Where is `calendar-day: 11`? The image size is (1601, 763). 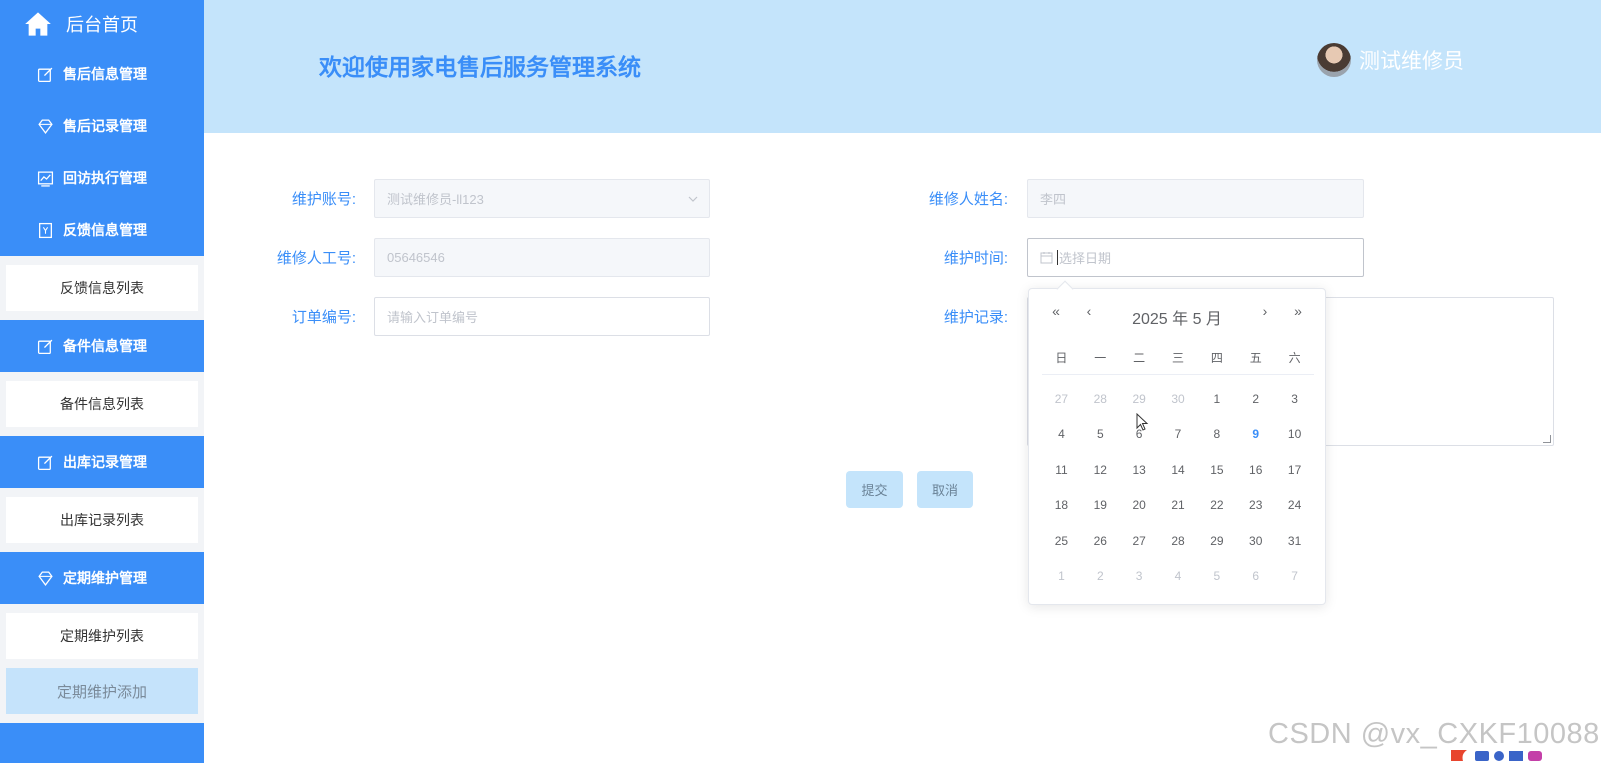 calendar-day: 11 is located at coordinates (1061, 470).